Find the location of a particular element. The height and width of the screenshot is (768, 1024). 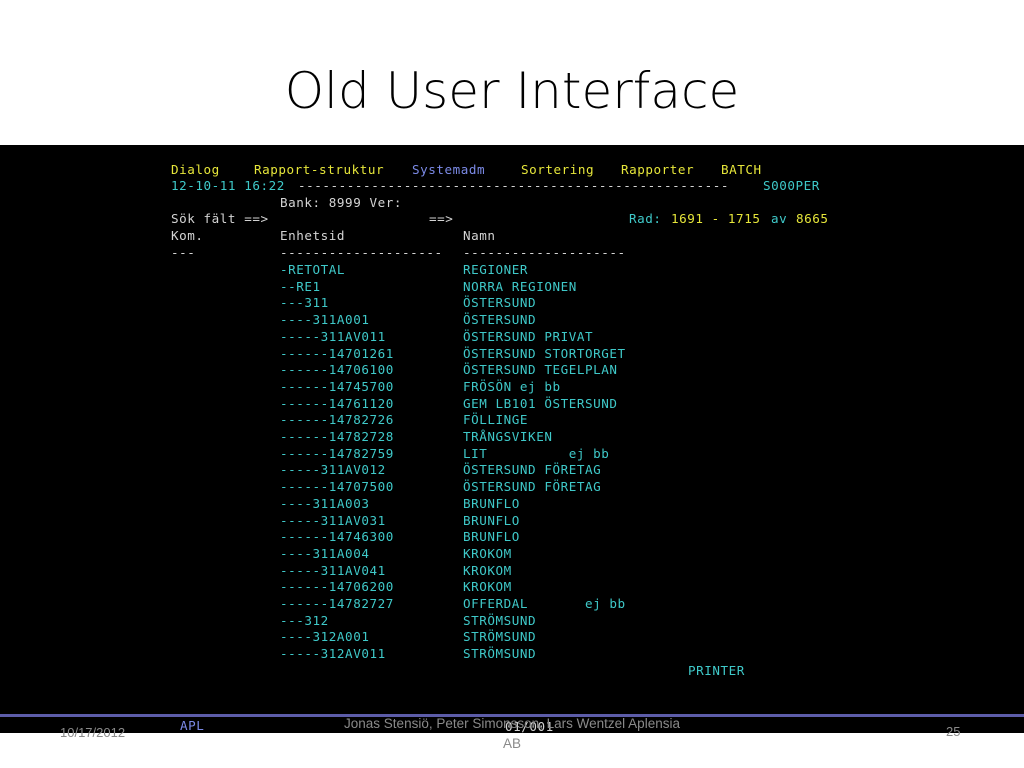

row-enhetsid: ------14782726 is located at coordinates (337, 419).